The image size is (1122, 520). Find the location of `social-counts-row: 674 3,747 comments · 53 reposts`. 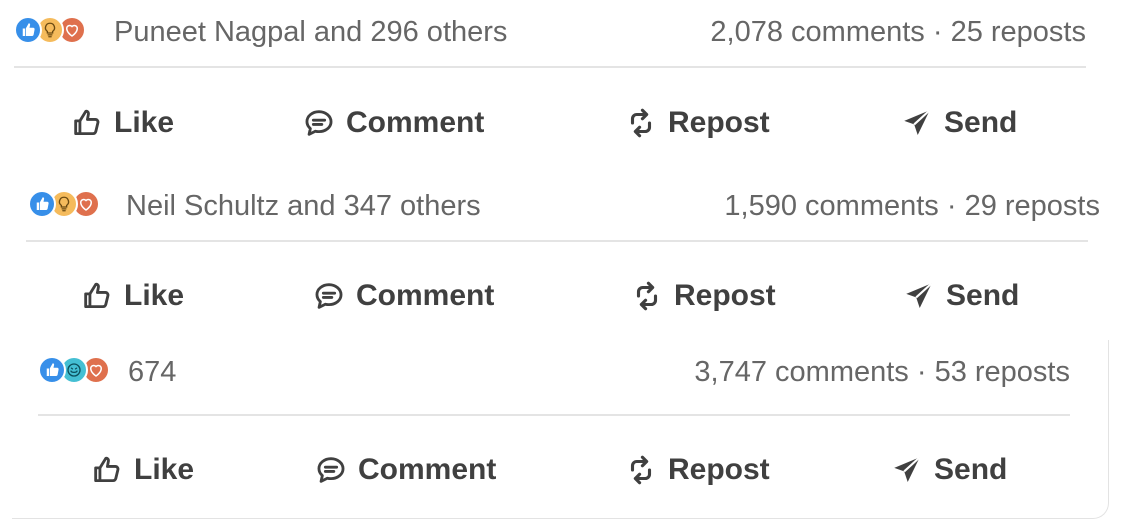

social-counts-row: 674 3,747 comments · 53 reposts is located at coordinates (560, 372).